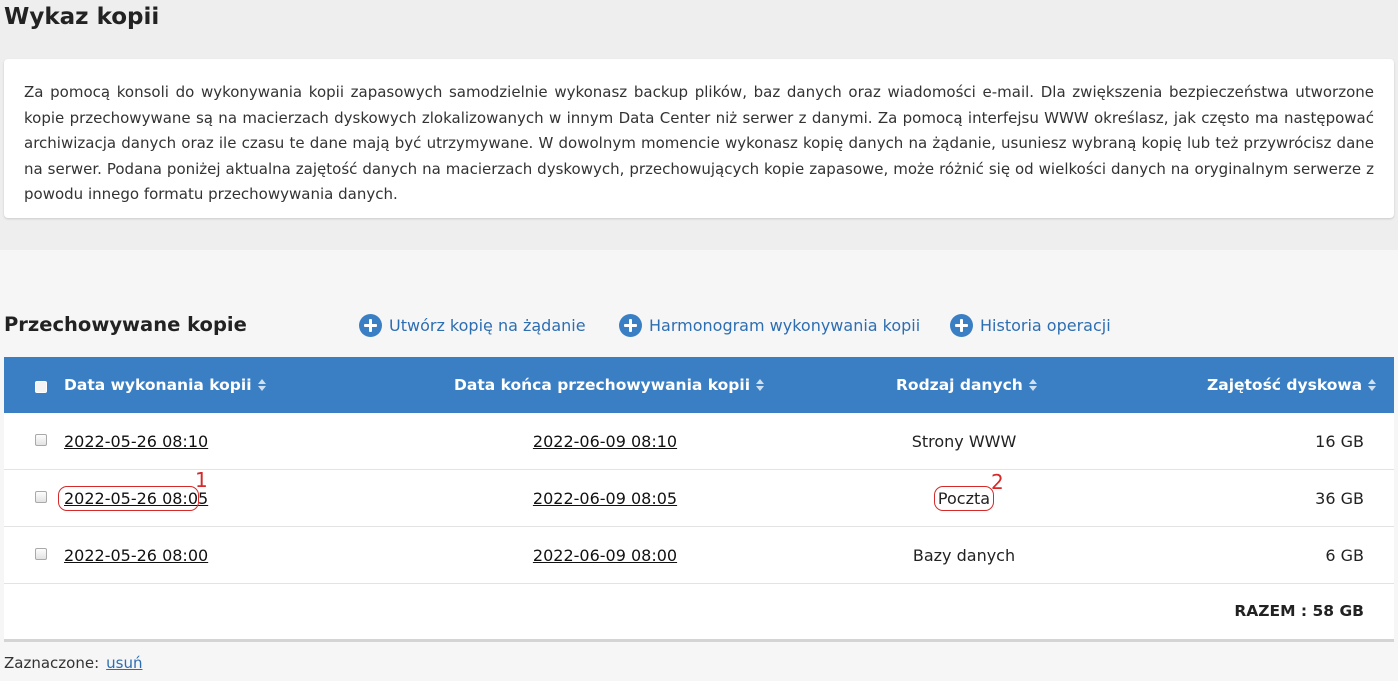 This screenshot has width=1398, height=681. I want to click on column-header-expires: Data końca przechowywania kopii, so click(609, 385).